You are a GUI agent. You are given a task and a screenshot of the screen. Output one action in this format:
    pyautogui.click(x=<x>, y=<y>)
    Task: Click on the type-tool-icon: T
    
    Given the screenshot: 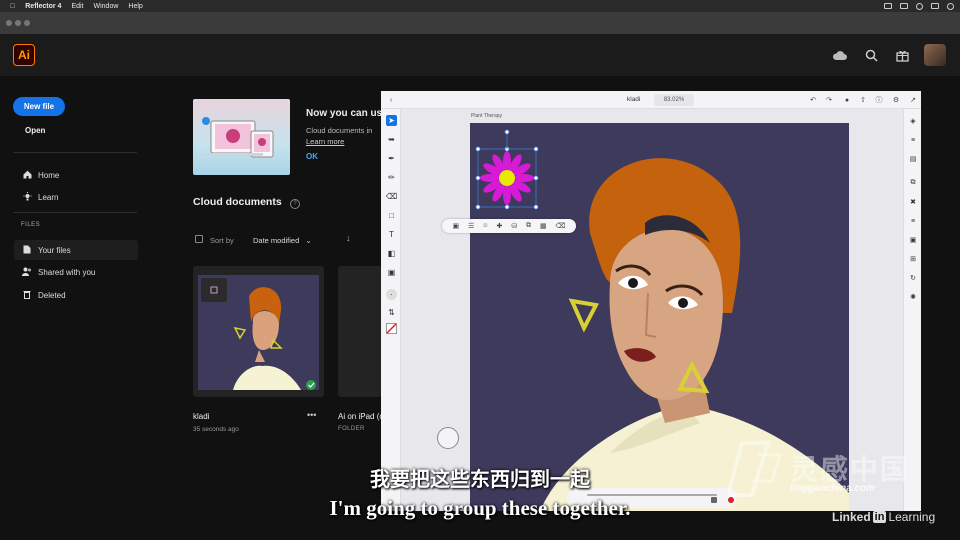 What is the action you would take?
    pyautogui.click(x=391, y=234)
    